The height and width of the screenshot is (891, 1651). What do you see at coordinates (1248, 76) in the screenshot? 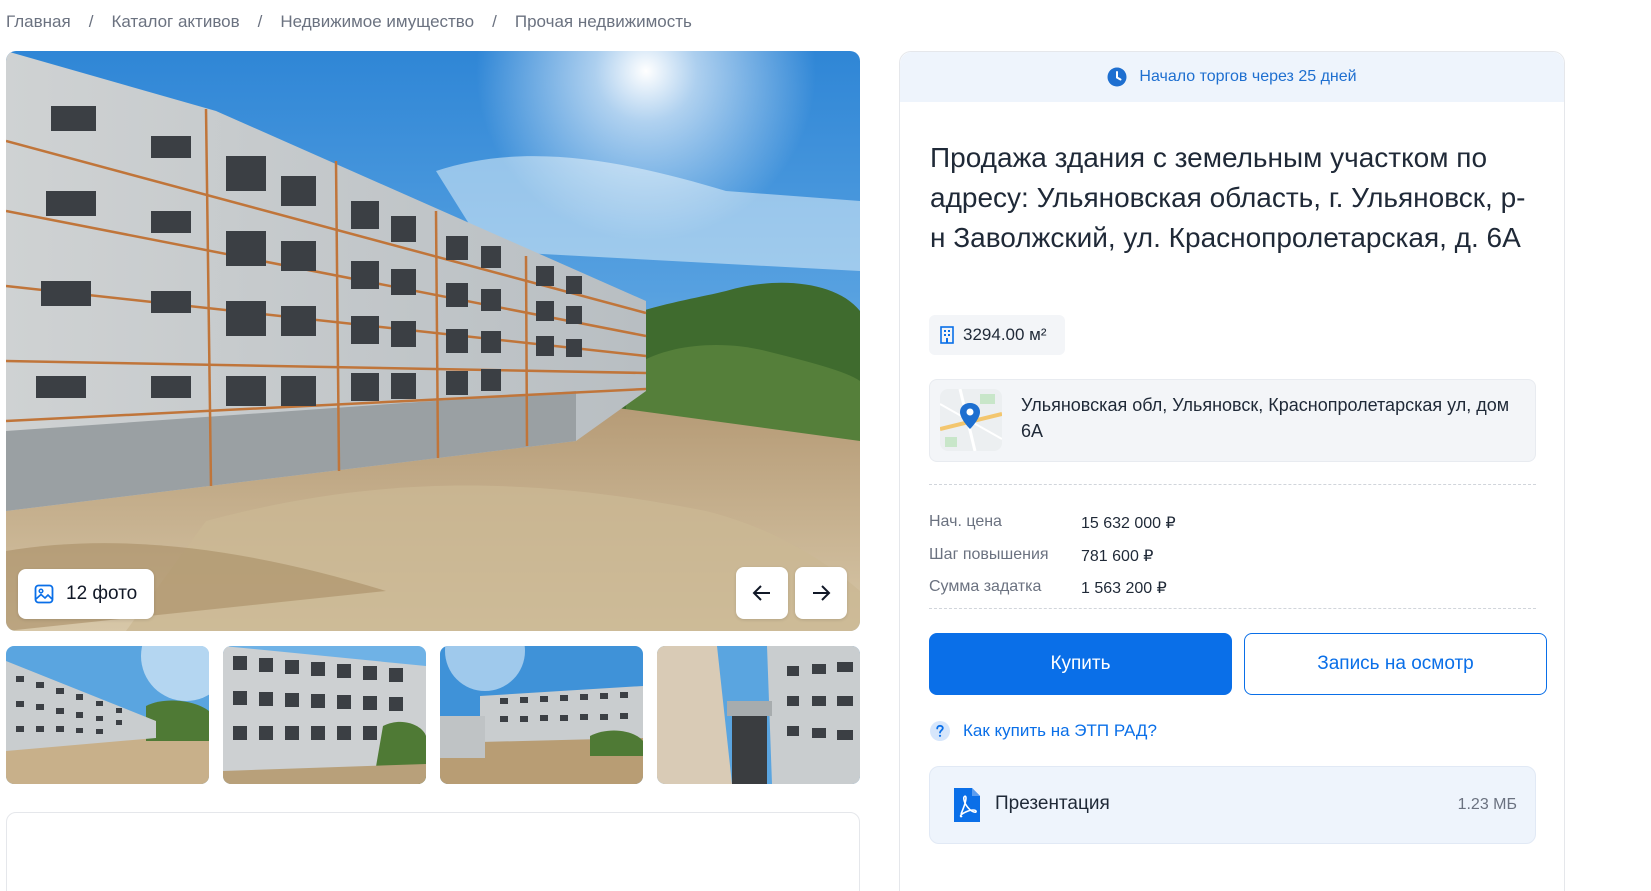
I see `auction-start-text: Начало торгов через 25 дней` at bounding box center [1248, 76].